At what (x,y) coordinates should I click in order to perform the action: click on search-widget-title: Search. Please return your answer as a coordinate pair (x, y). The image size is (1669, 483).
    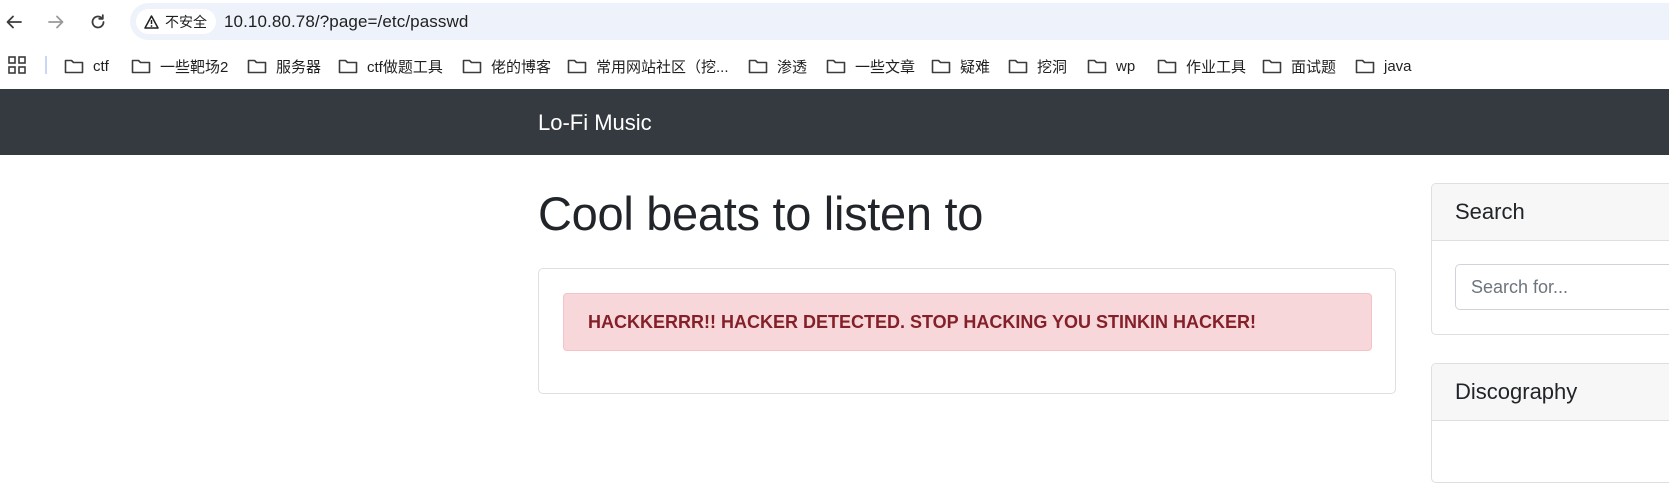
    Looking at the image, I should click on (1550, 212).